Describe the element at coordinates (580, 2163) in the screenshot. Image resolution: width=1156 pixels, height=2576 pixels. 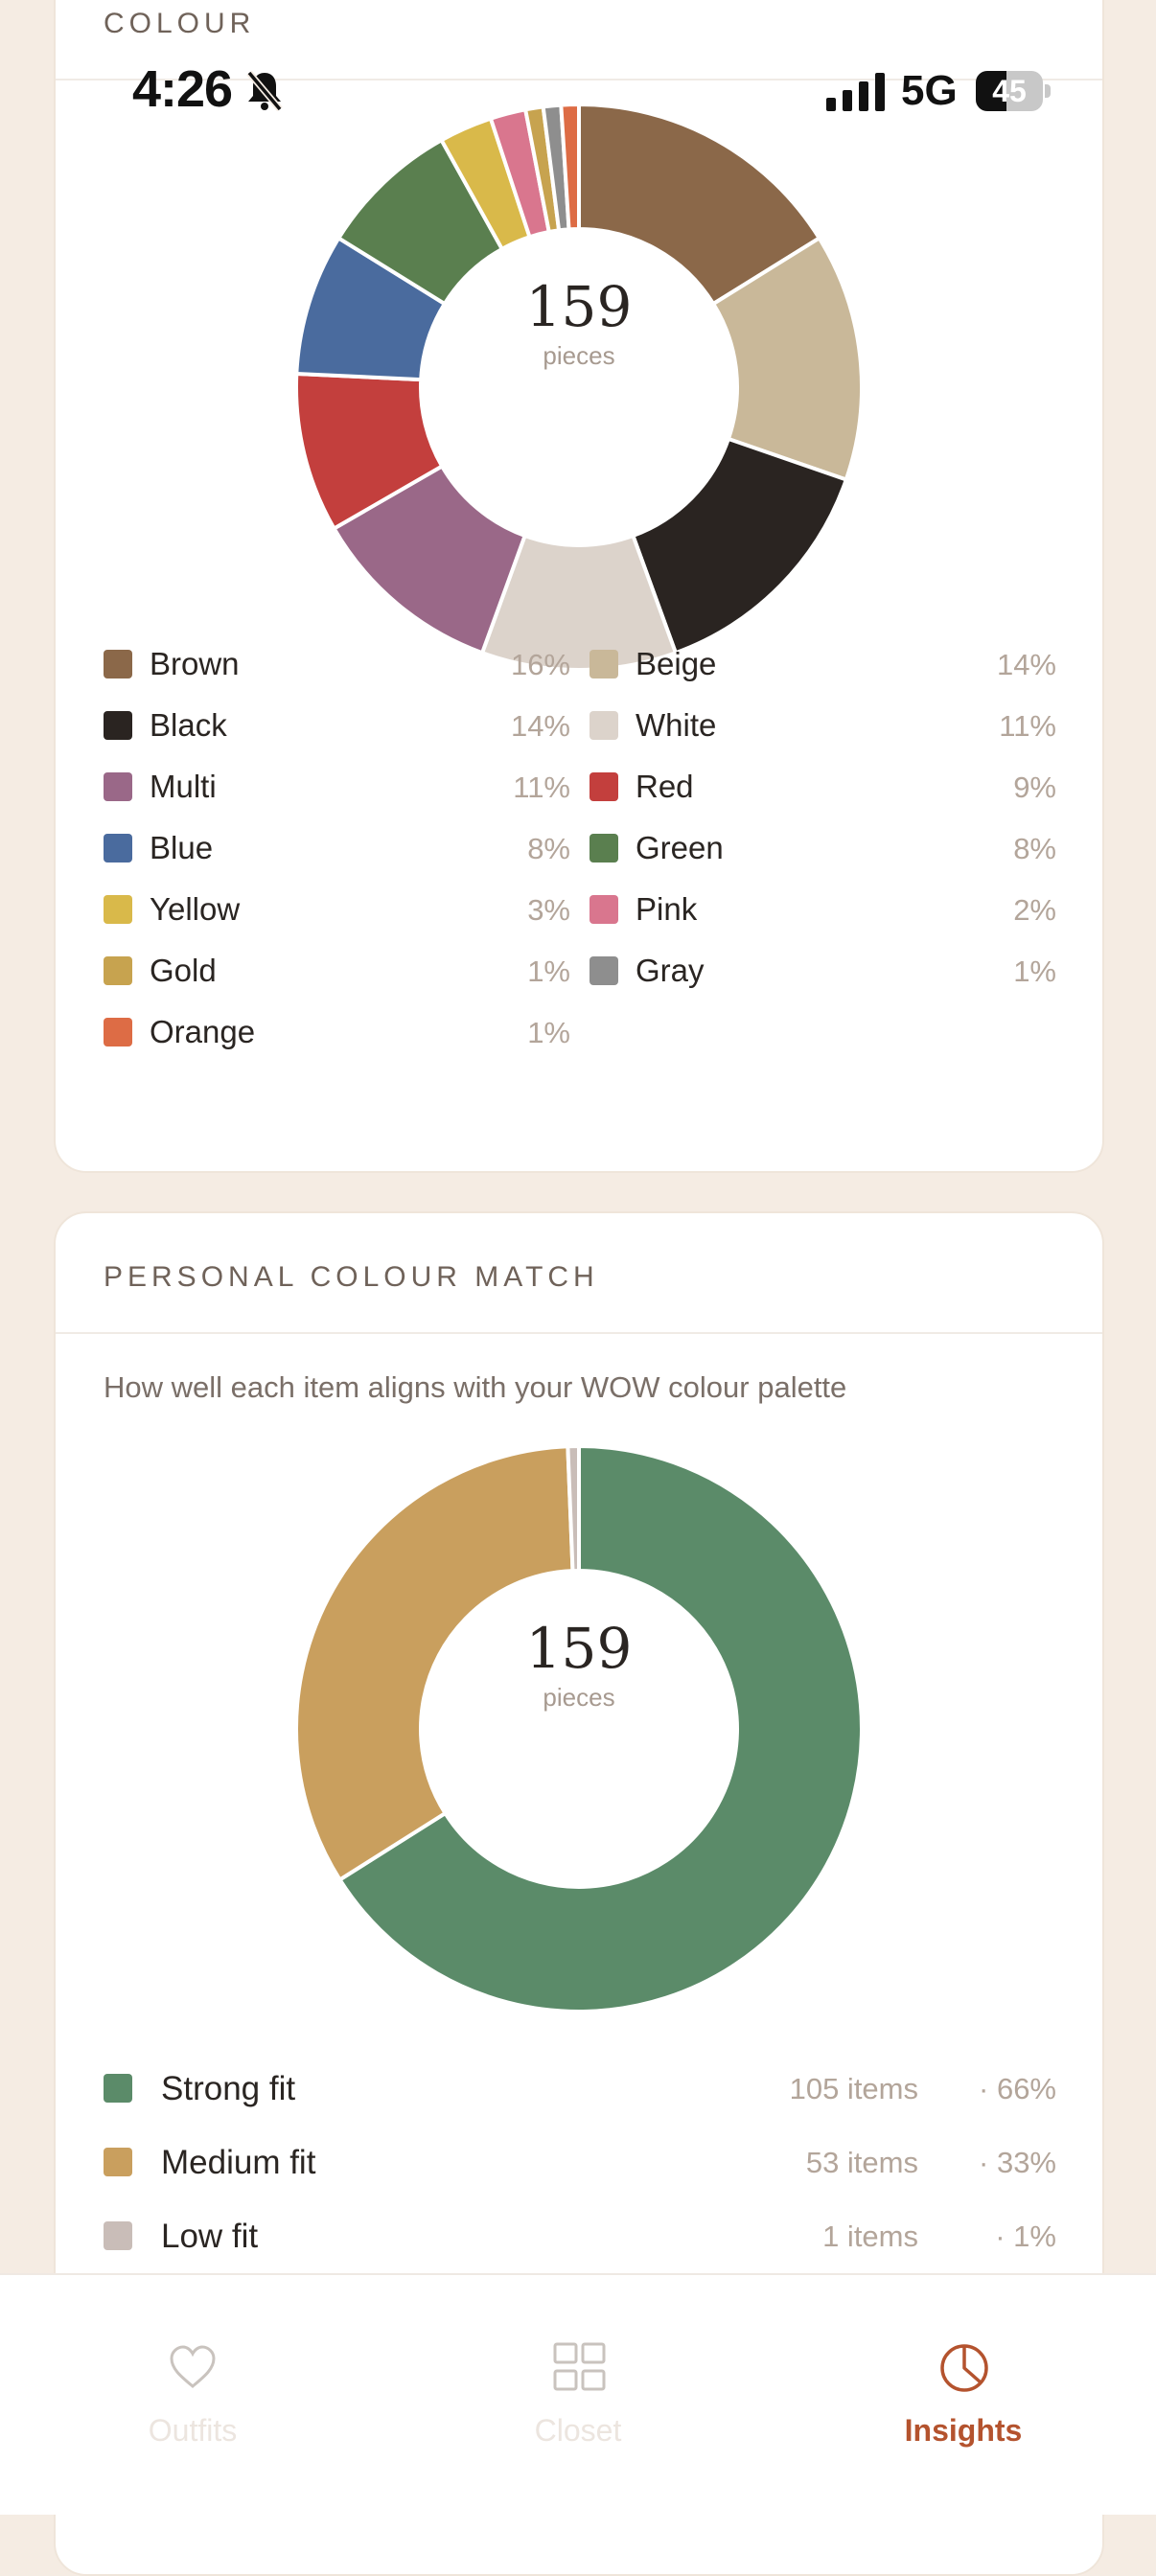
I see `match-legend-item-medium-fit: Medium fit 53 items · 33%` at that location.